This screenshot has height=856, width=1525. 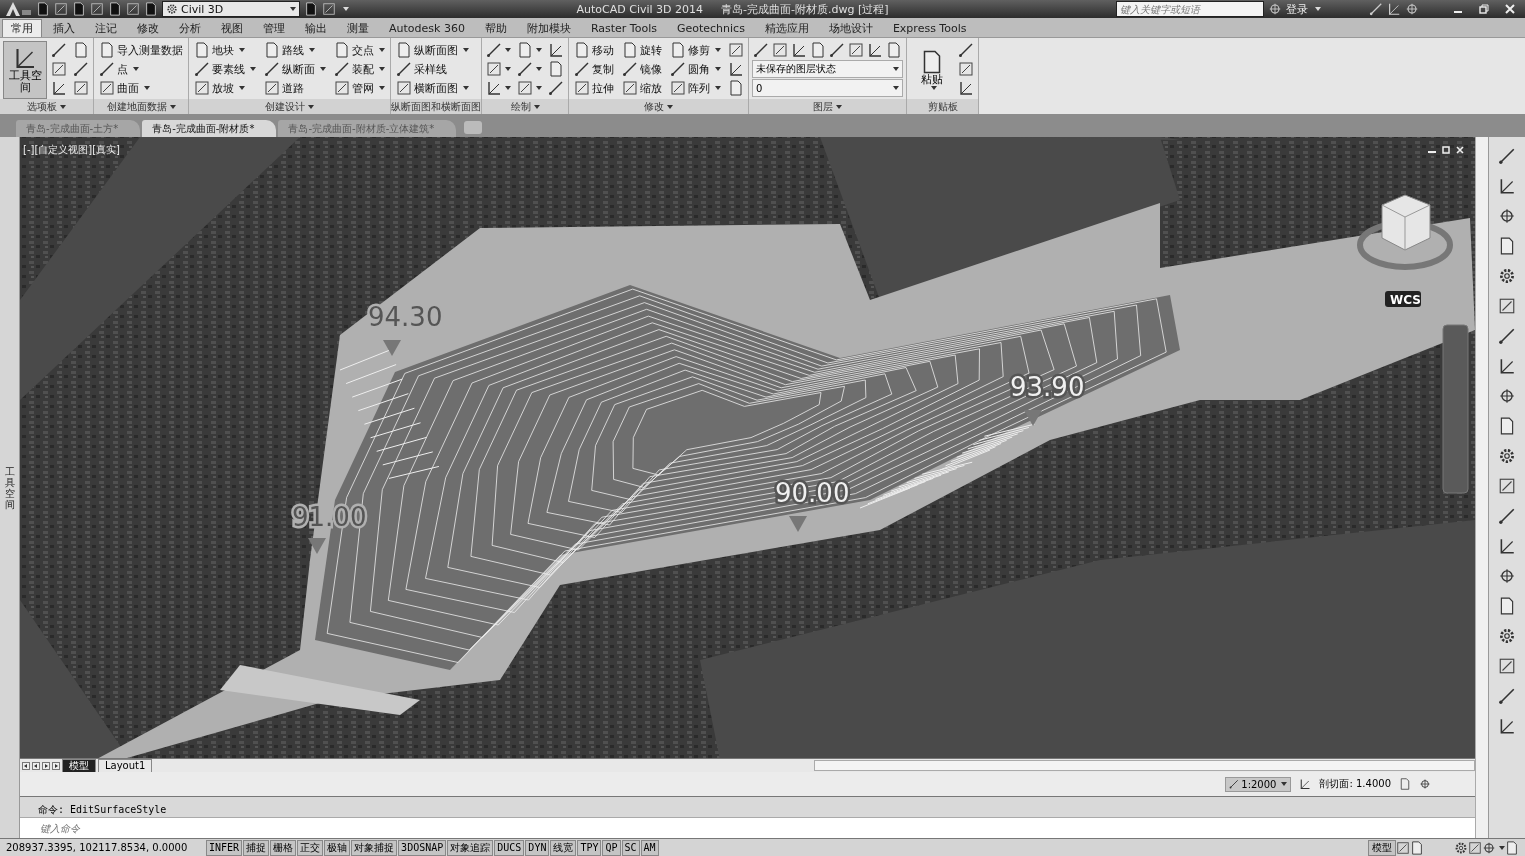 What do you see at coordinates (850, 28) in the screenshot?
I see `ribbon-tab: 场地设计` at bounding box center [850, 28].